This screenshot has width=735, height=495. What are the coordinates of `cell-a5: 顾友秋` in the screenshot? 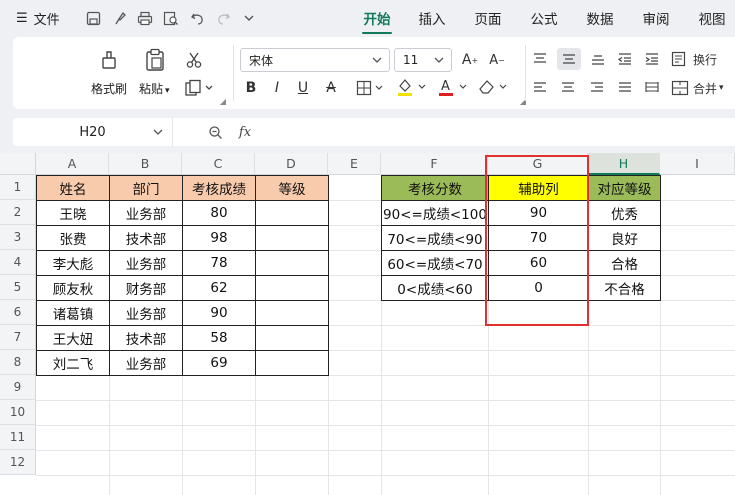 It's located at (73, 288).